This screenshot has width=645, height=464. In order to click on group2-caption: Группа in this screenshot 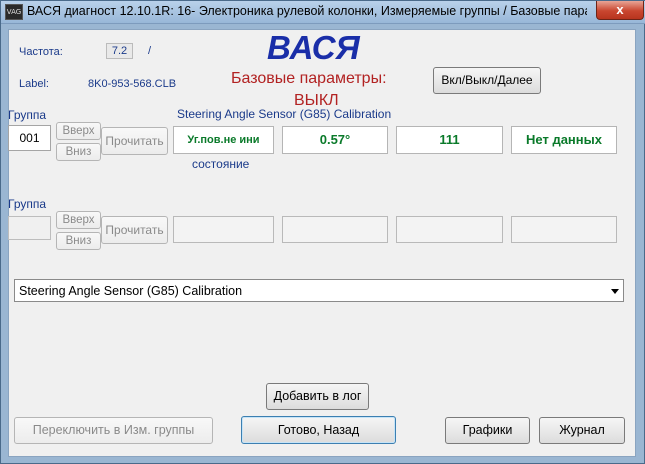, I will do `click(27, 204)`.